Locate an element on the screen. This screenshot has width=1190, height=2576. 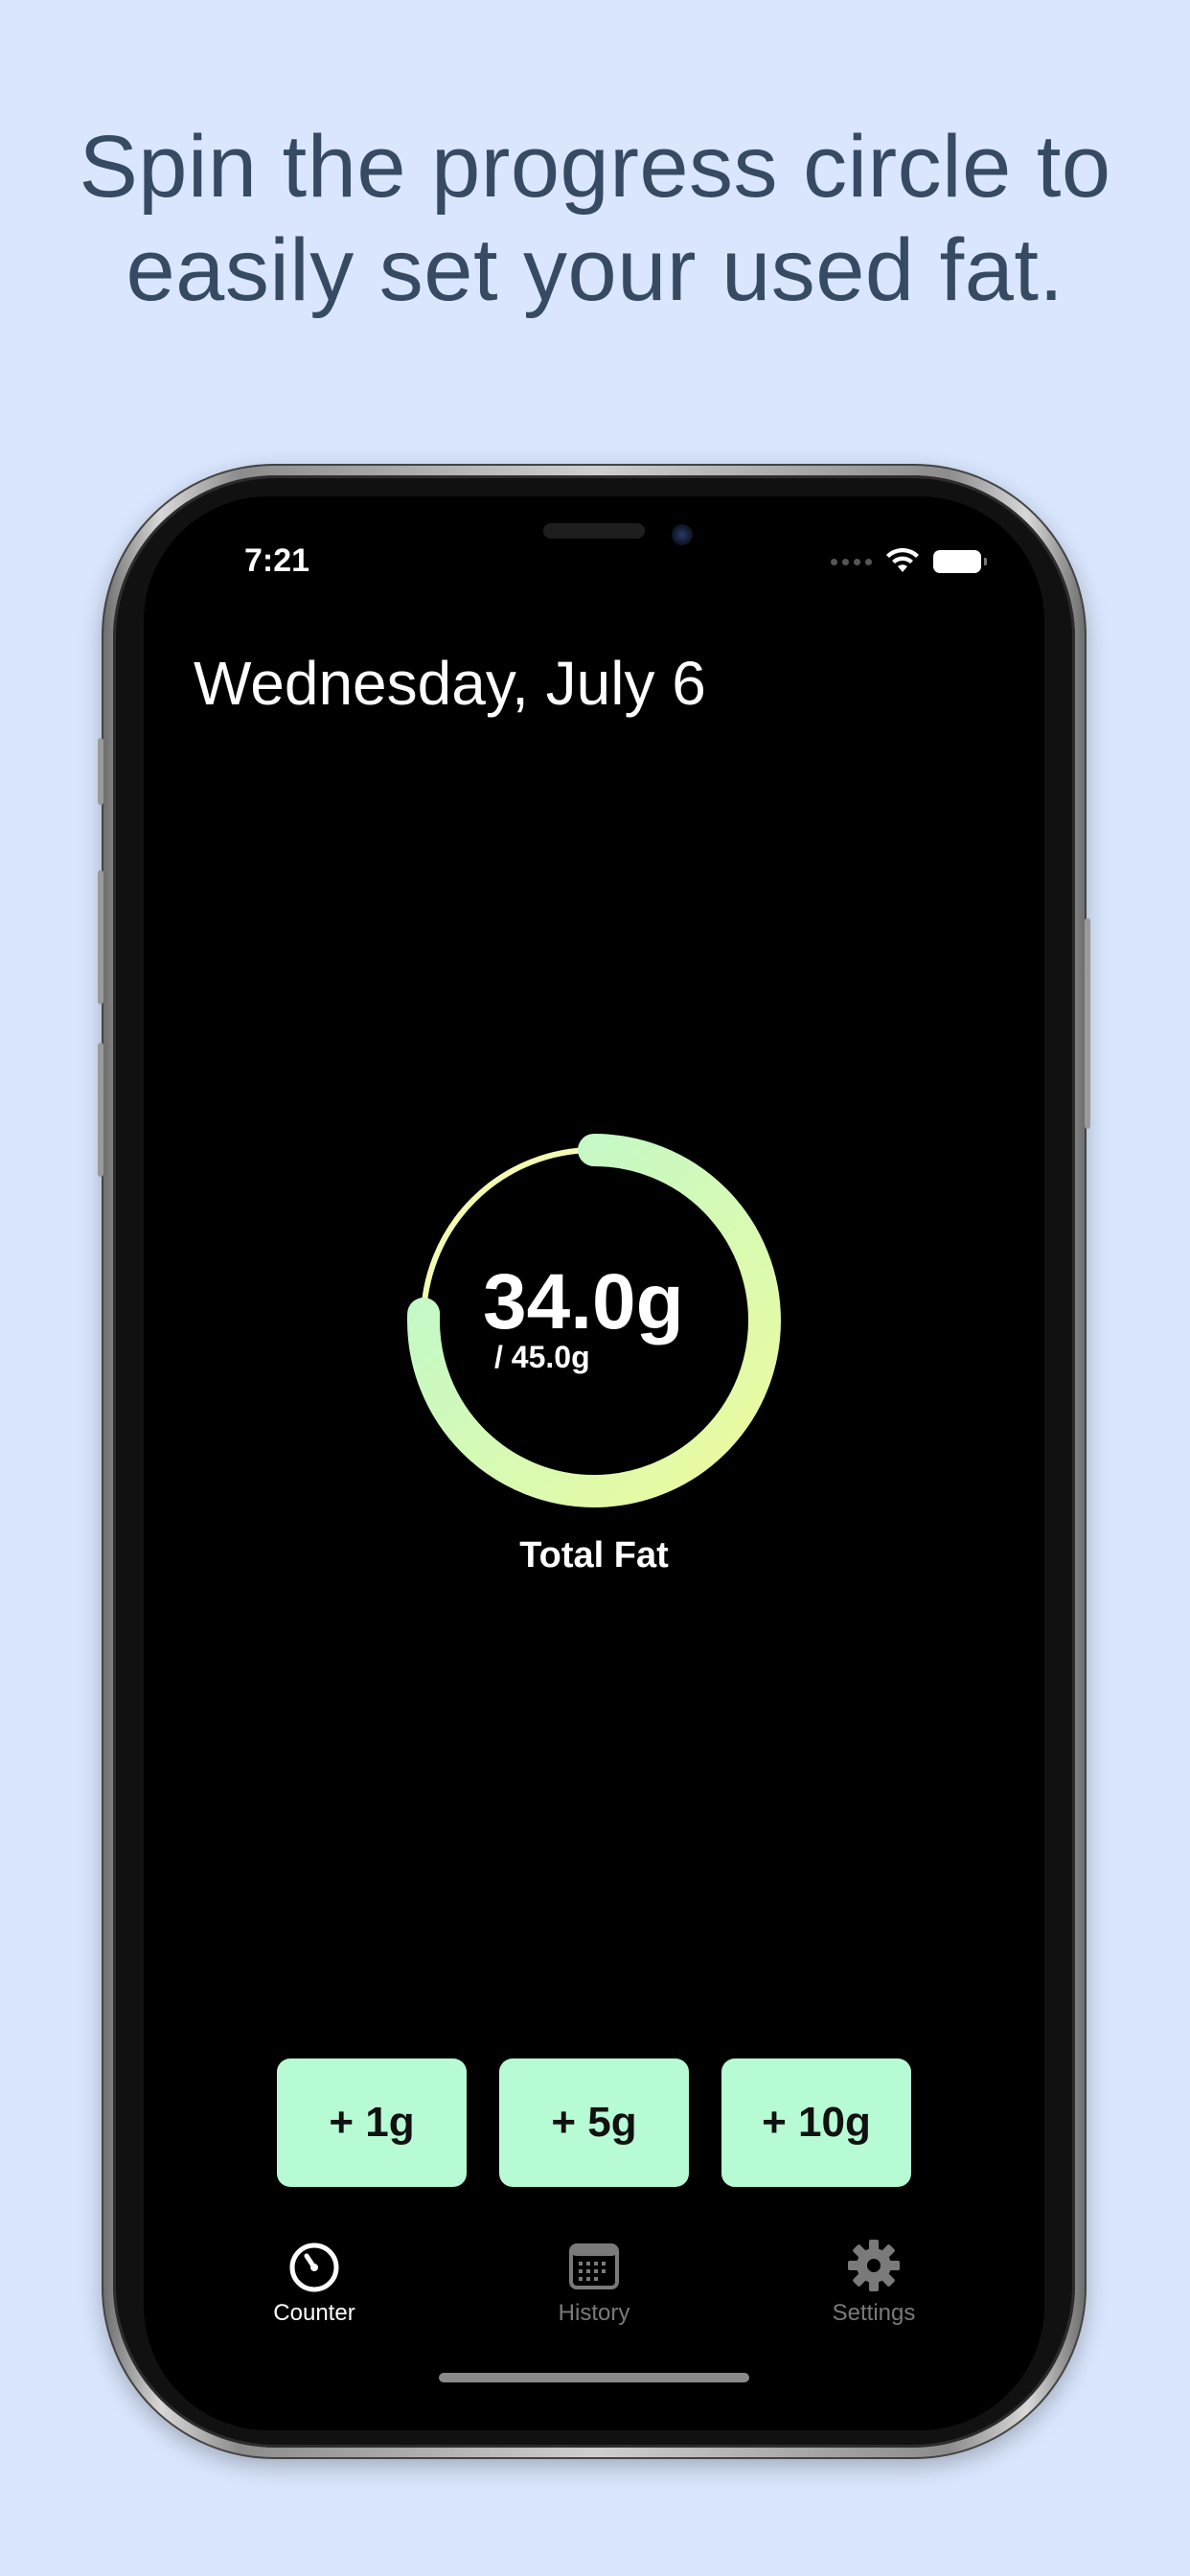
power-button is located at coordinates (1088, 1023).